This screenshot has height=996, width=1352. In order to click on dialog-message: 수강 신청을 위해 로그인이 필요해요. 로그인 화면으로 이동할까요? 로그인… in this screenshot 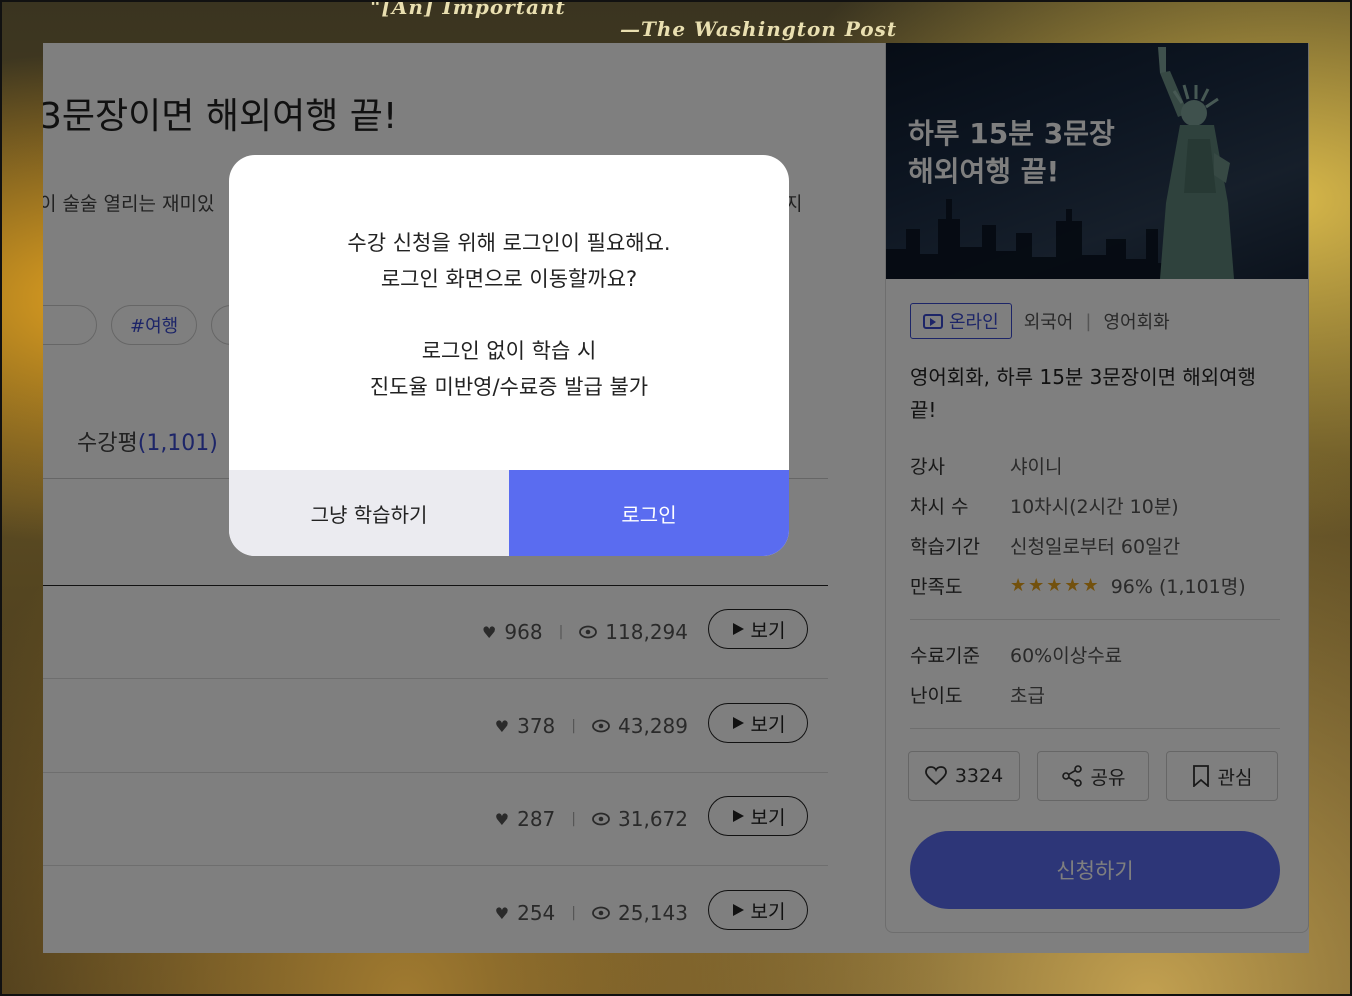, I will do `click(509, 315)`.